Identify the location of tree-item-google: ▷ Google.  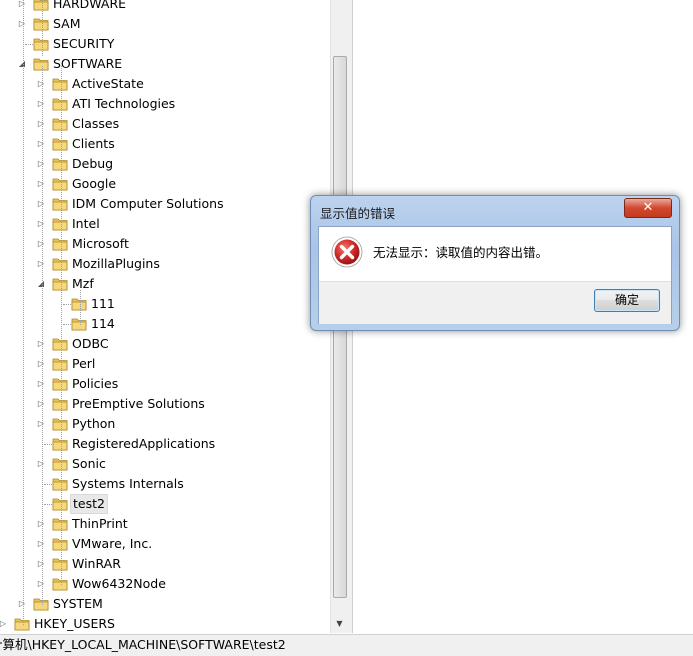
(165, 184).